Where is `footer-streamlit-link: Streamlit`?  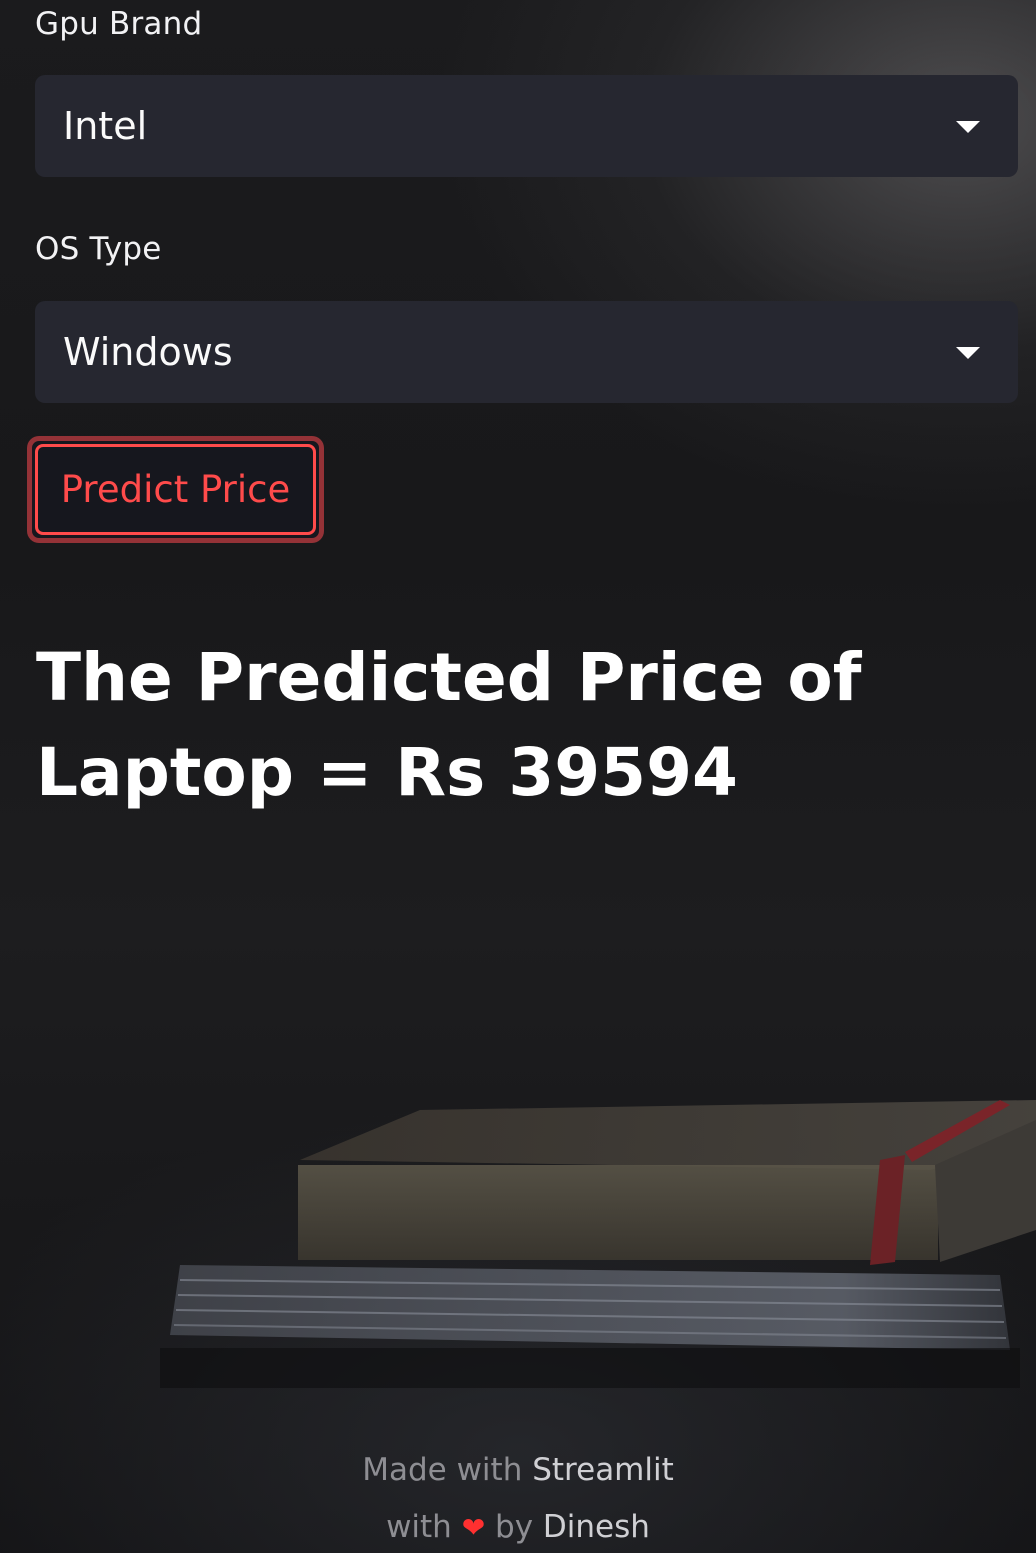
footer-streamlit-link: Streamlit is located at coordinates (603, 1470).